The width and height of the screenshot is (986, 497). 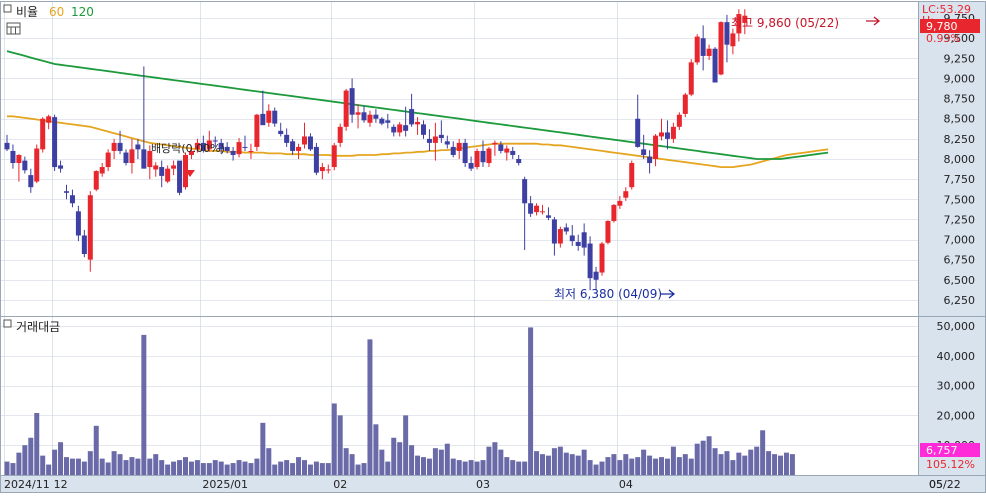 What do you see at coordinates (7, 323) in the screenshot?
I see `volume-legend-box` at bounding box center [7, 323].